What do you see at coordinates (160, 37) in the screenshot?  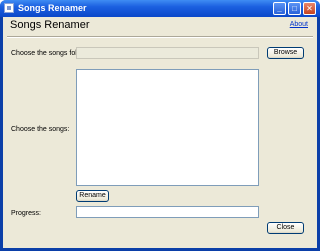 I see `header-divider` at bounding box center [160, 37].